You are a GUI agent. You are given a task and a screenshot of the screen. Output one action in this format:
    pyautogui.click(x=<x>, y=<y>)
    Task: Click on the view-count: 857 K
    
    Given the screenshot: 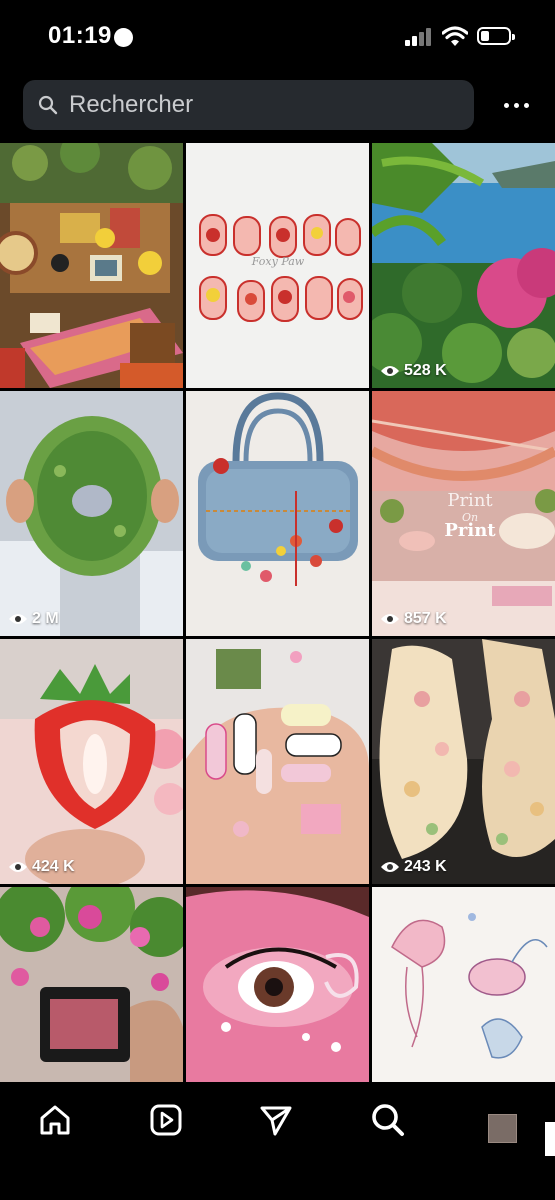 What is the action you would take?
    pyautogui.click(x=413, y=619)
    